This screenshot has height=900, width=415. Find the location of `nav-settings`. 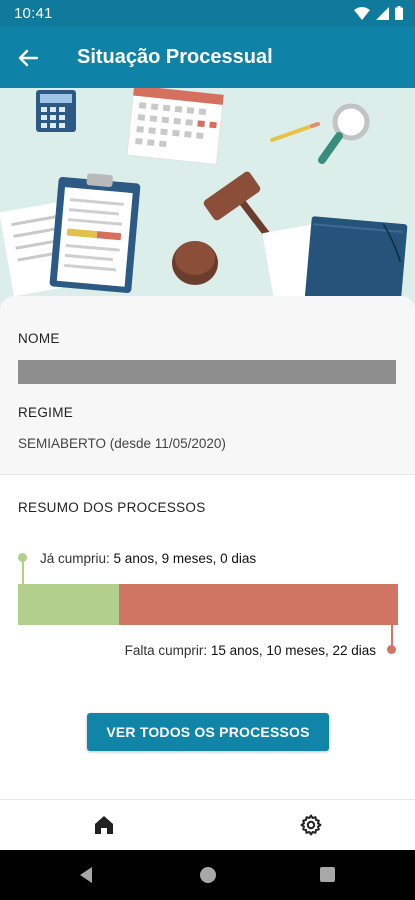

nav-settings is located at coordinates (311, 825).